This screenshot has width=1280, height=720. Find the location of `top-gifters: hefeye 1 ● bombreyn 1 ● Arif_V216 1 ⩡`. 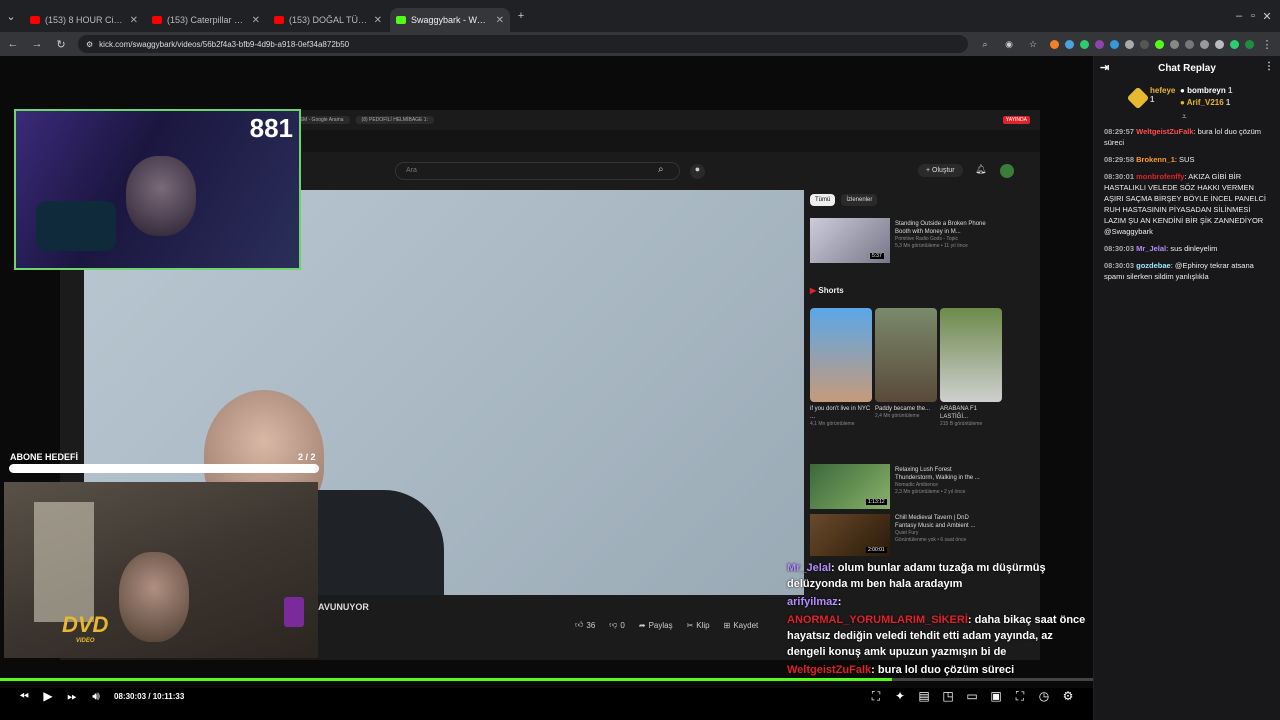

top-gifters: hefeye 1 ● bombreyn 1 ● Arif_V216 1 ⩡ is located at coordinates (1187, 102).